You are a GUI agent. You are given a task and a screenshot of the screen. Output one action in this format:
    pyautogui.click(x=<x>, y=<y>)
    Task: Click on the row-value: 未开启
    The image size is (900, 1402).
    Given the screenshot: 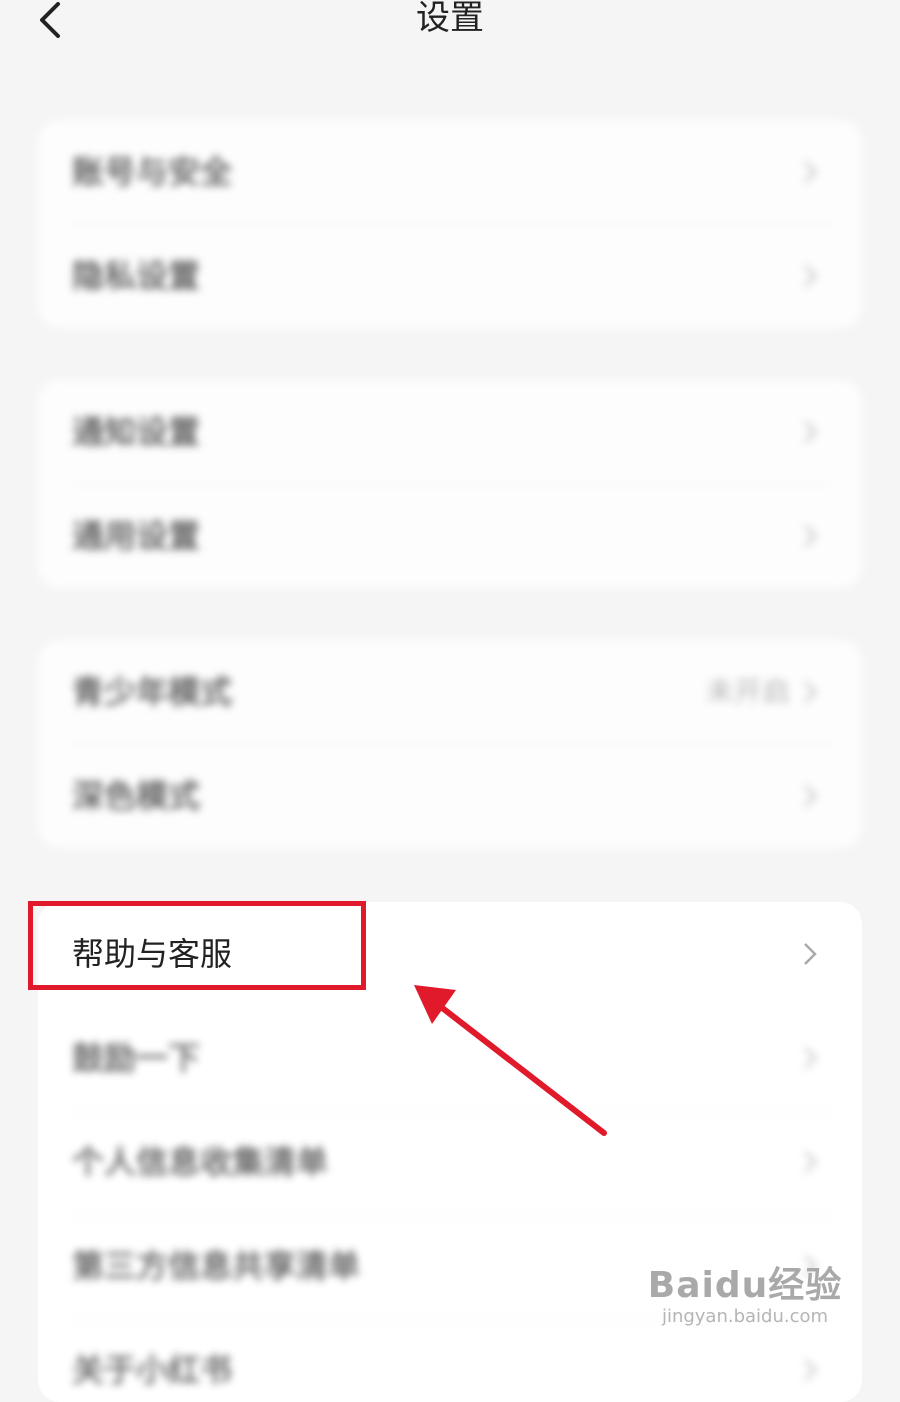 What is the action you would take?
    pyautogui.click(x=747, y=691)
    